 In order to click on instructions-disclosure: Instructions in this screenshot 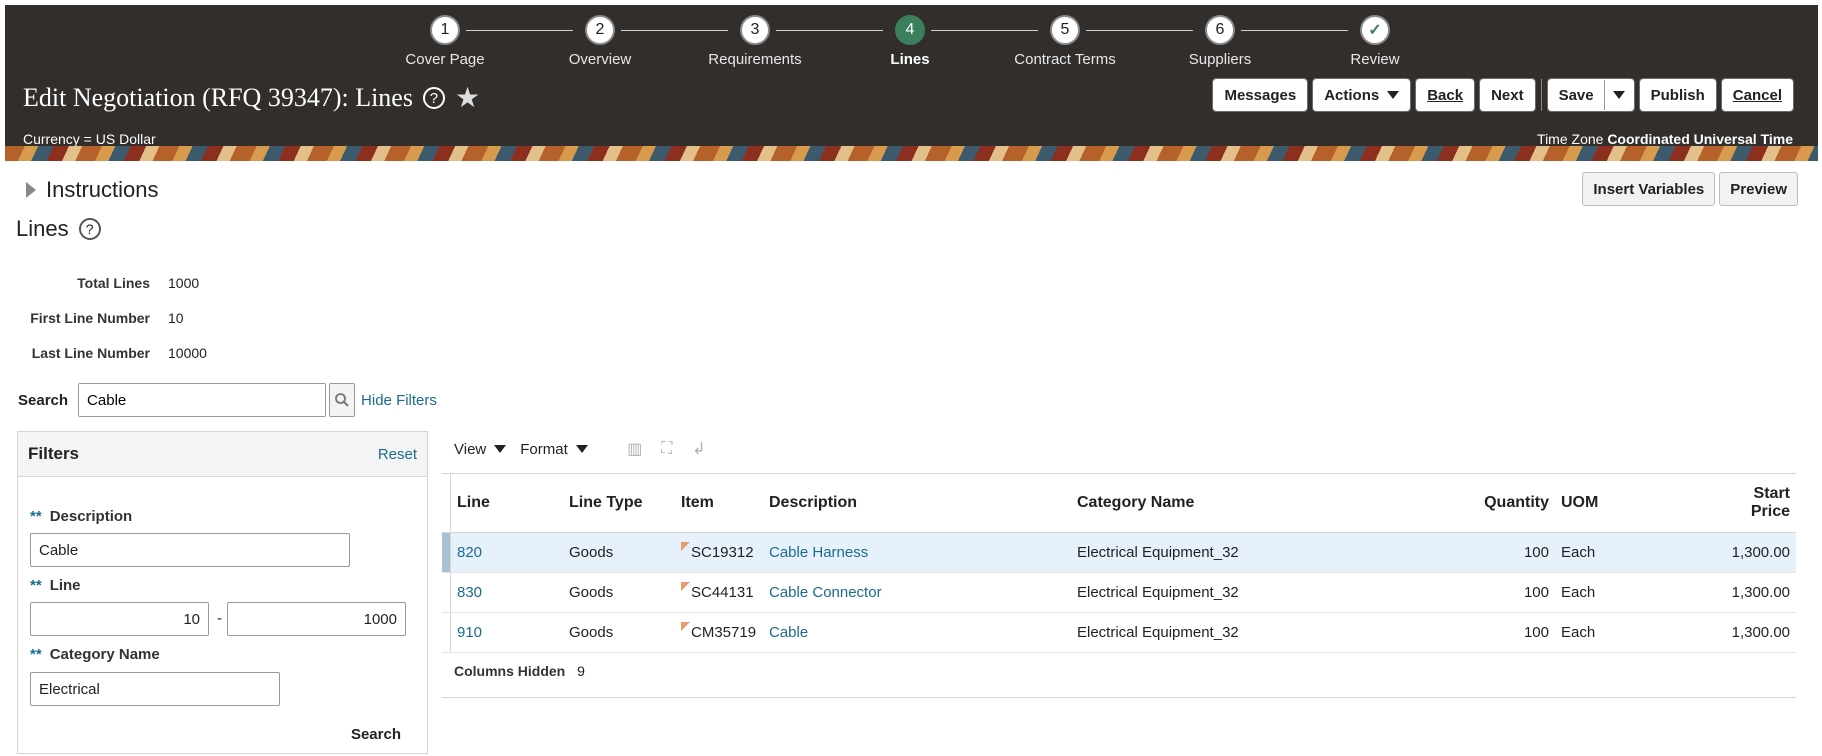, I will do `click(92, 190)`.